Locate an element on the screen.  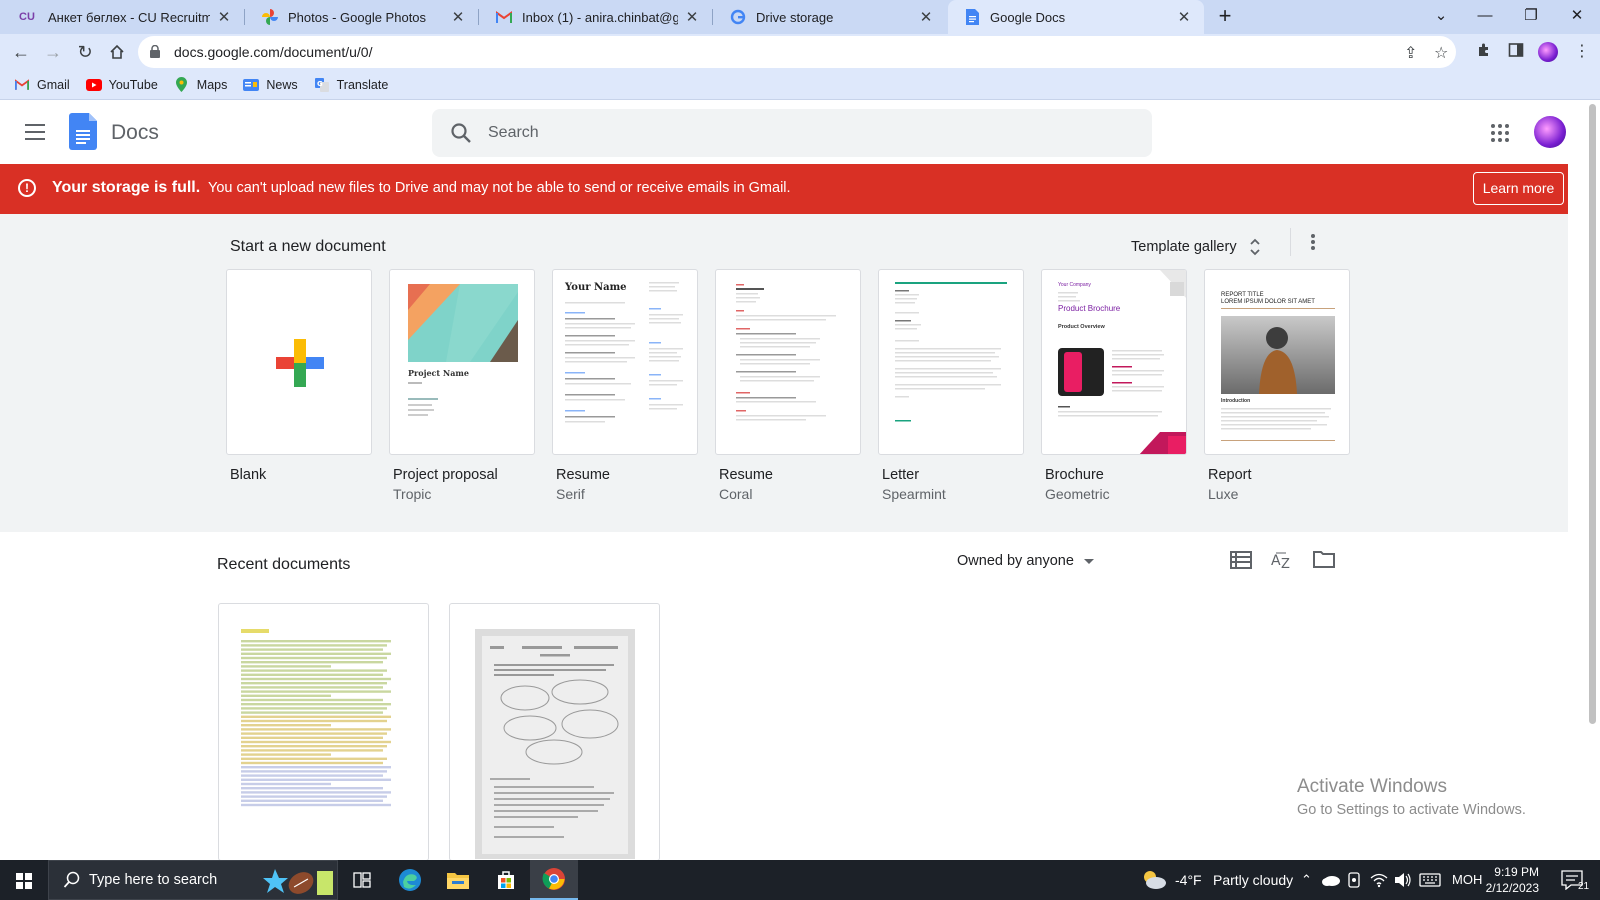
new-tab-button: + is located at coordinates (1225, 17).